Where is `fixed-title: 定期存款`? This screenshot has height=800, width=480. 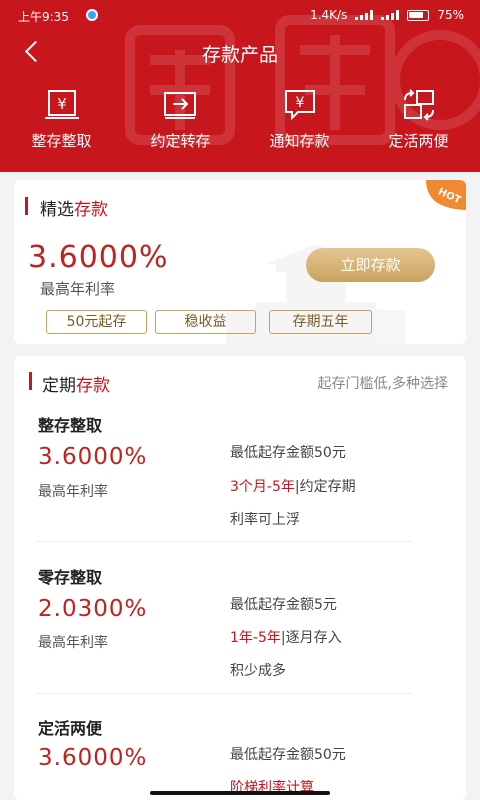
fixed-title: 定期存款 is located at coordinates (76, 383).